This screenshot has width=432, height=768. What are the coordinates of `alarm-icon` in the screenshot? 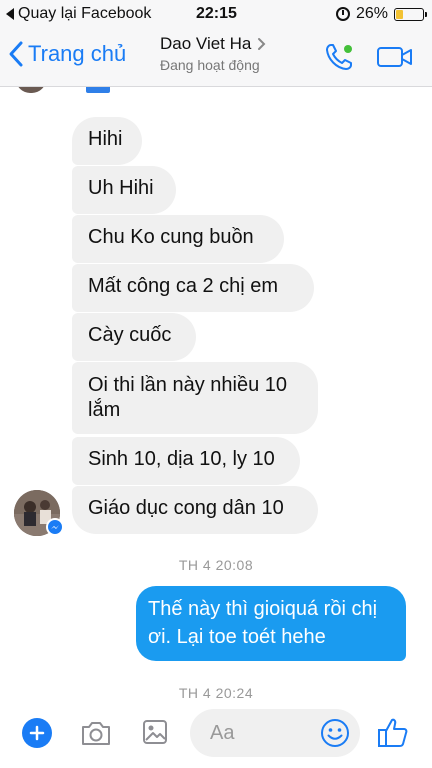 It's located at (342, 14).